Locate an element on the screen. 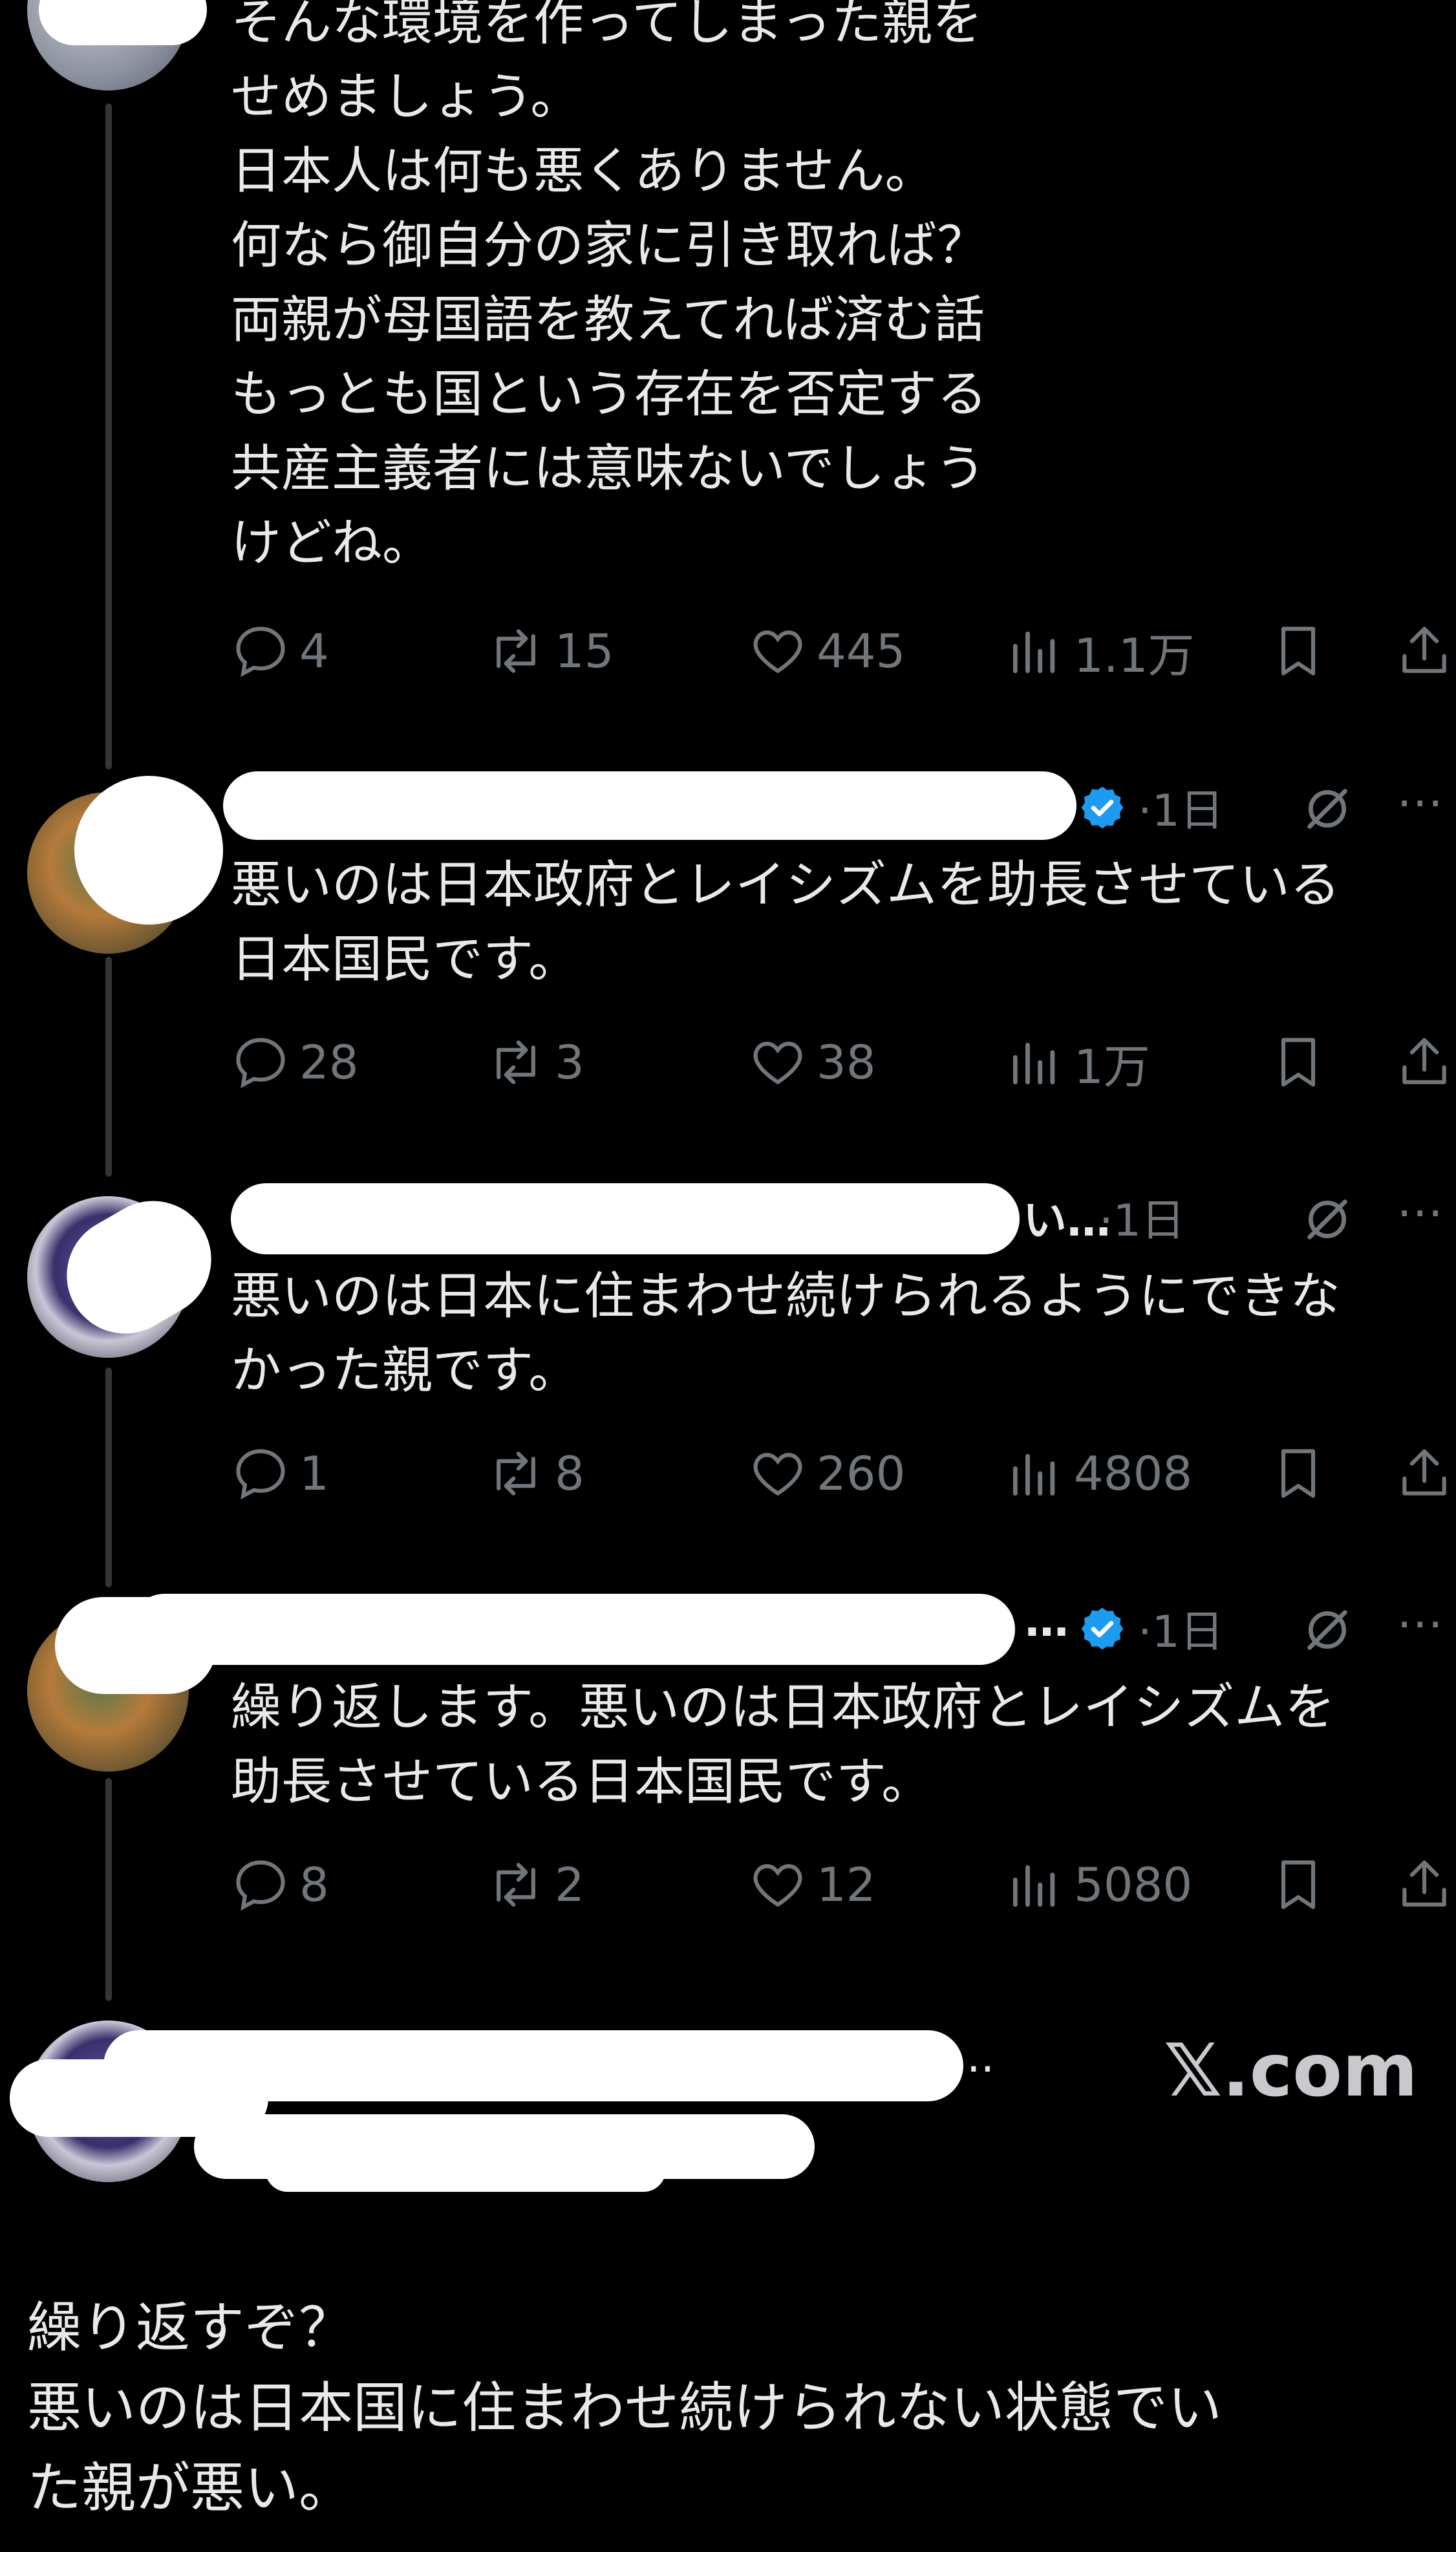 Image resolution: width=1456 pixels, height=2552 pixels. reply-count: 8 is located at coordinates (314, 1885).